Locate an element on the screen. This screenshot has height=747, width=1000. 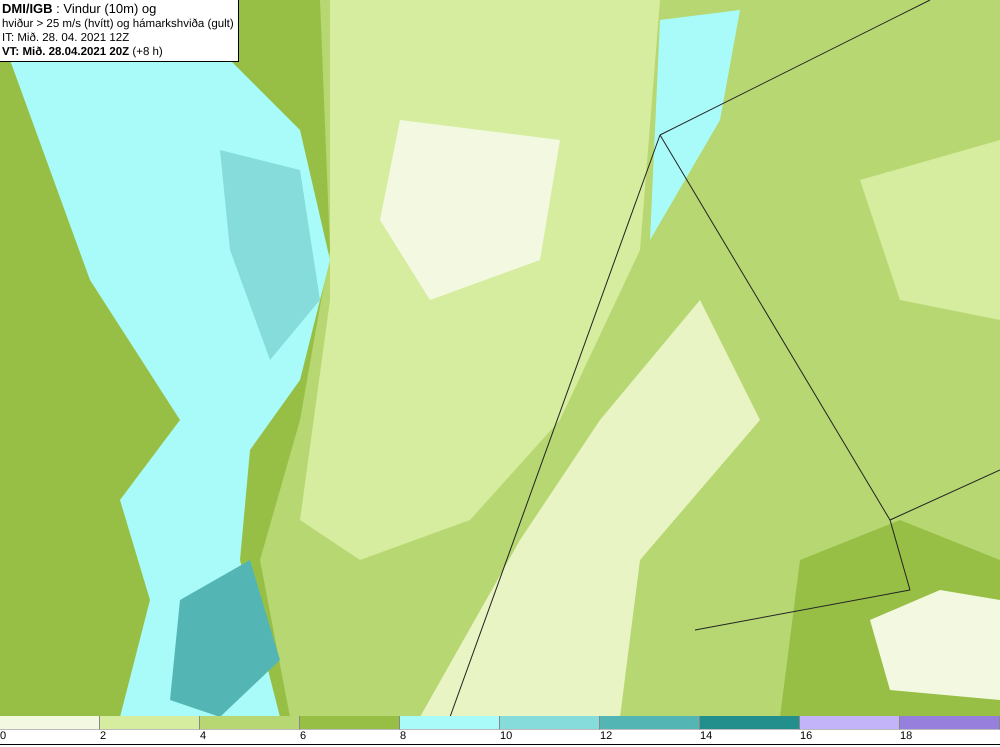
legend-tick-label: 16 is located at coordinates (806, 736).